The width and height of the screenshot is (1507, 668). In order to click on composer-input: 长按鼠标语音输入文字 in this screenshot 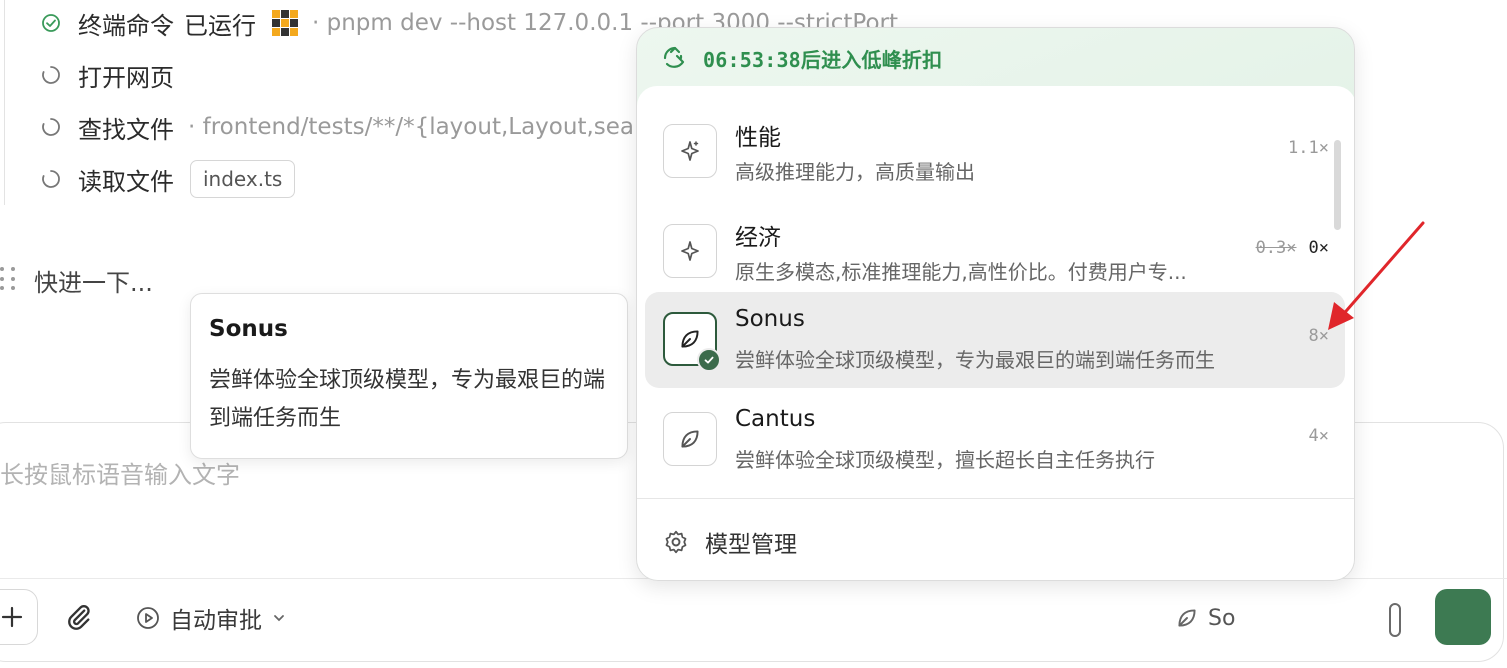, I will do `click(120, 472)`.